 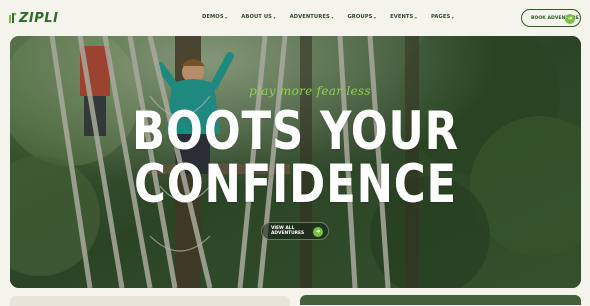 I want to click on nav-item-about-us: ABOUT US ▾, so click(x=258, y=17).